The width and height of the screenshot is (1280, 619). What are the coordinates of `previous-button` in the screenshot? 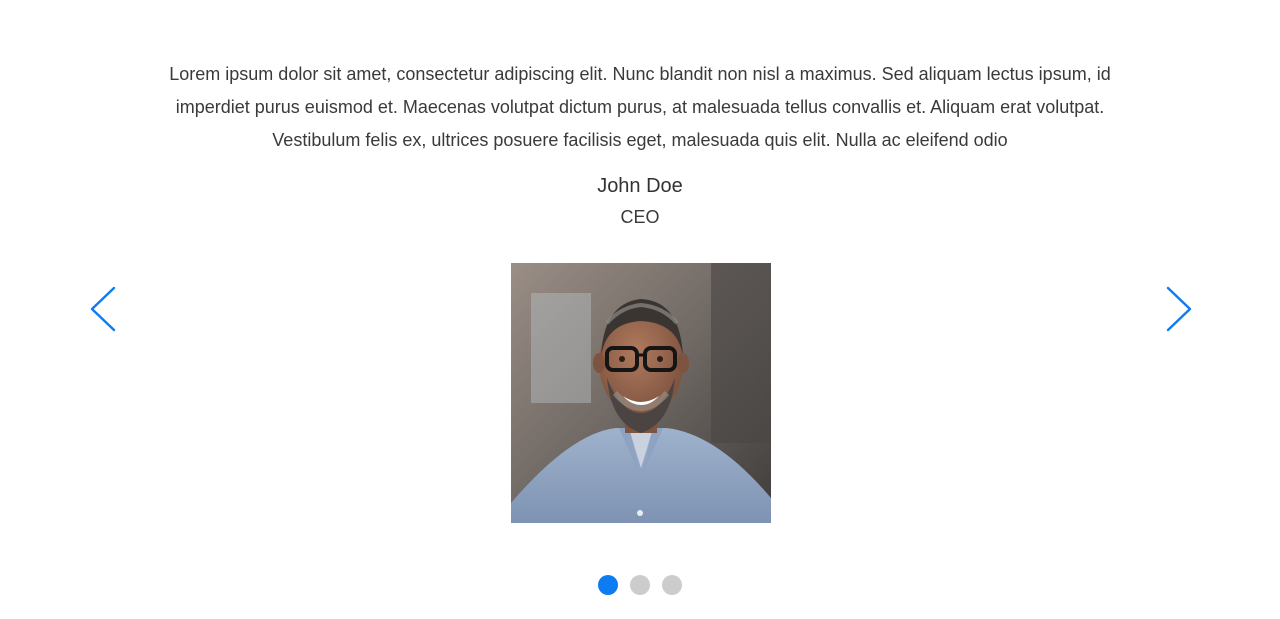 It's located at (103, 309).